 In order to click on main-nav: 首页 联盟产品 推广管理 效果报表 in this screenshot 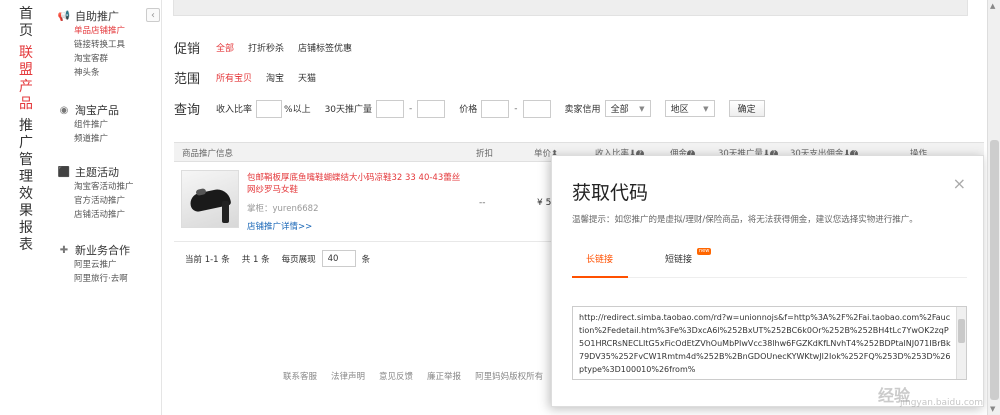, I will do `click(26, 207)`.